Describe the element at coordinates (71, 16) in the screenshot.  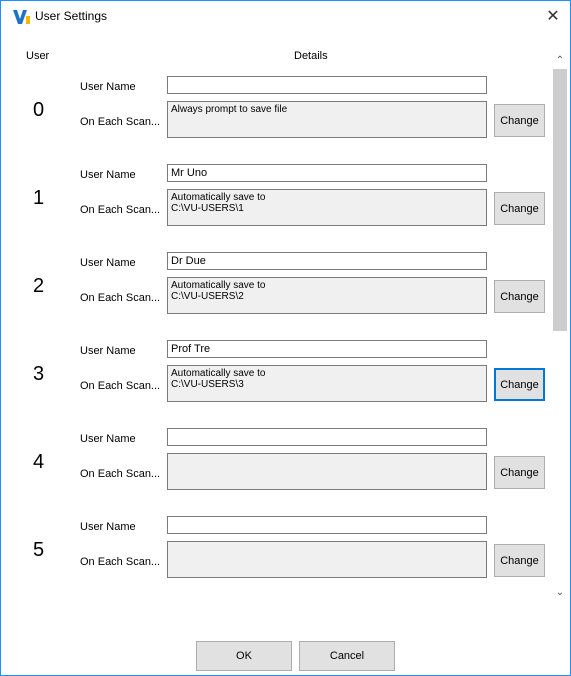
I see `window-title: User Settings` at that location.